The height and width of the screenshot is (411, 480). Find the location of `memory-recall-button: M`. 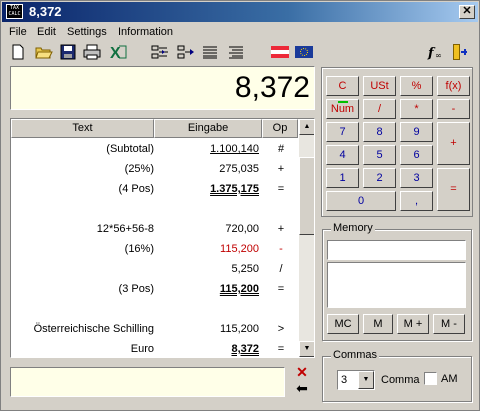

memory-recall-button: M is located at coordinates (378, 324).